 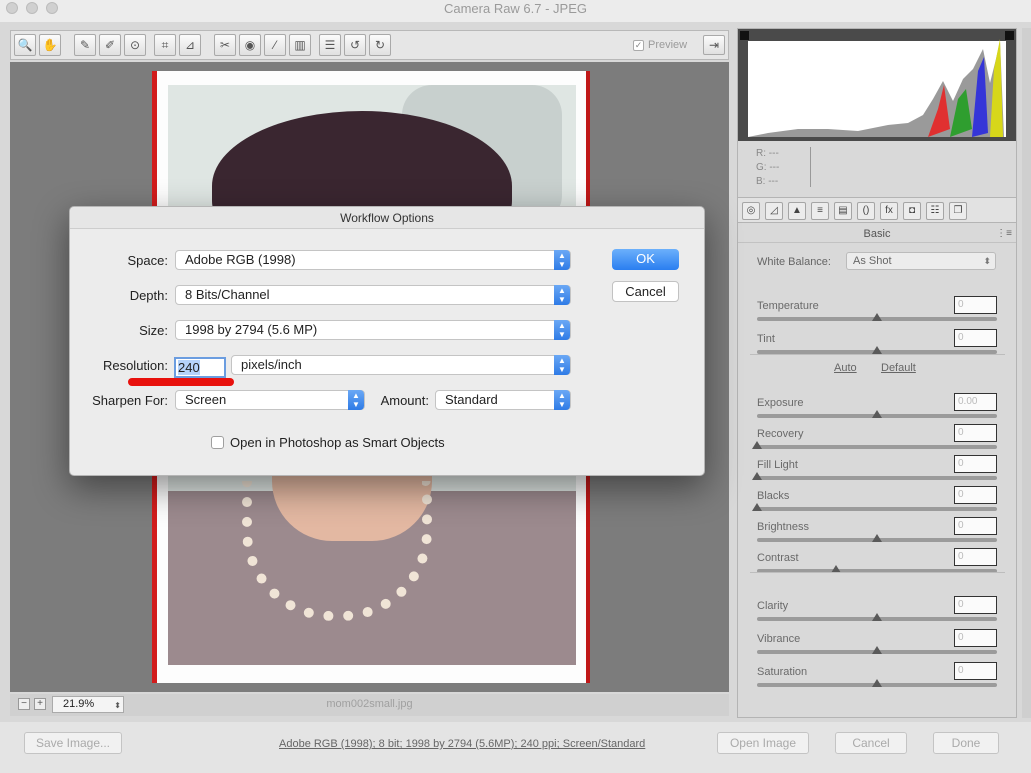 I want to click on tint-value-input: 0, so click(x=975, y=338).